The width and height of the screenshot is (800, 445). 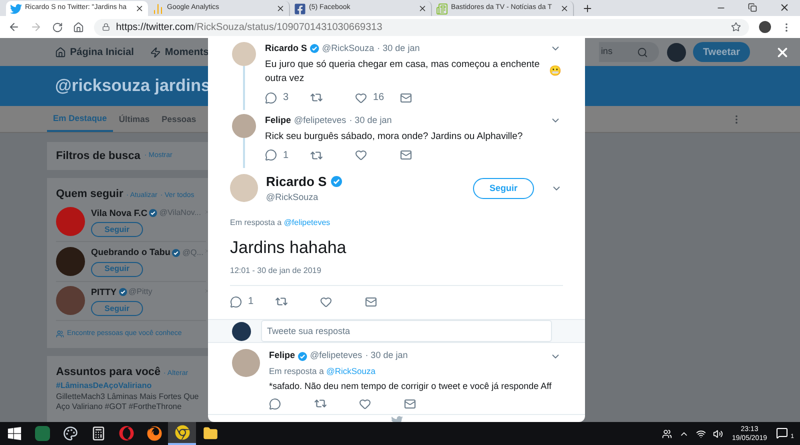 What do you see at coordinates (721, 52) in the screenshot?
I see `tweet-button: Tweetar` at bounding box center [721, 52].